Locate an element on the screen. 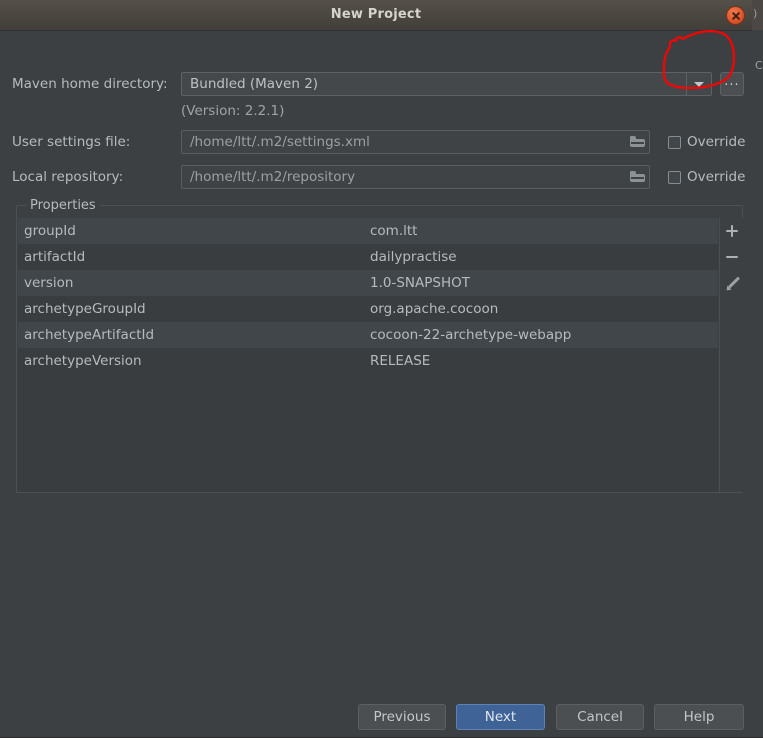 This screenshot has height=738, width=763. property-value: org.apache.cocoon is located at coordinates (434, 309).